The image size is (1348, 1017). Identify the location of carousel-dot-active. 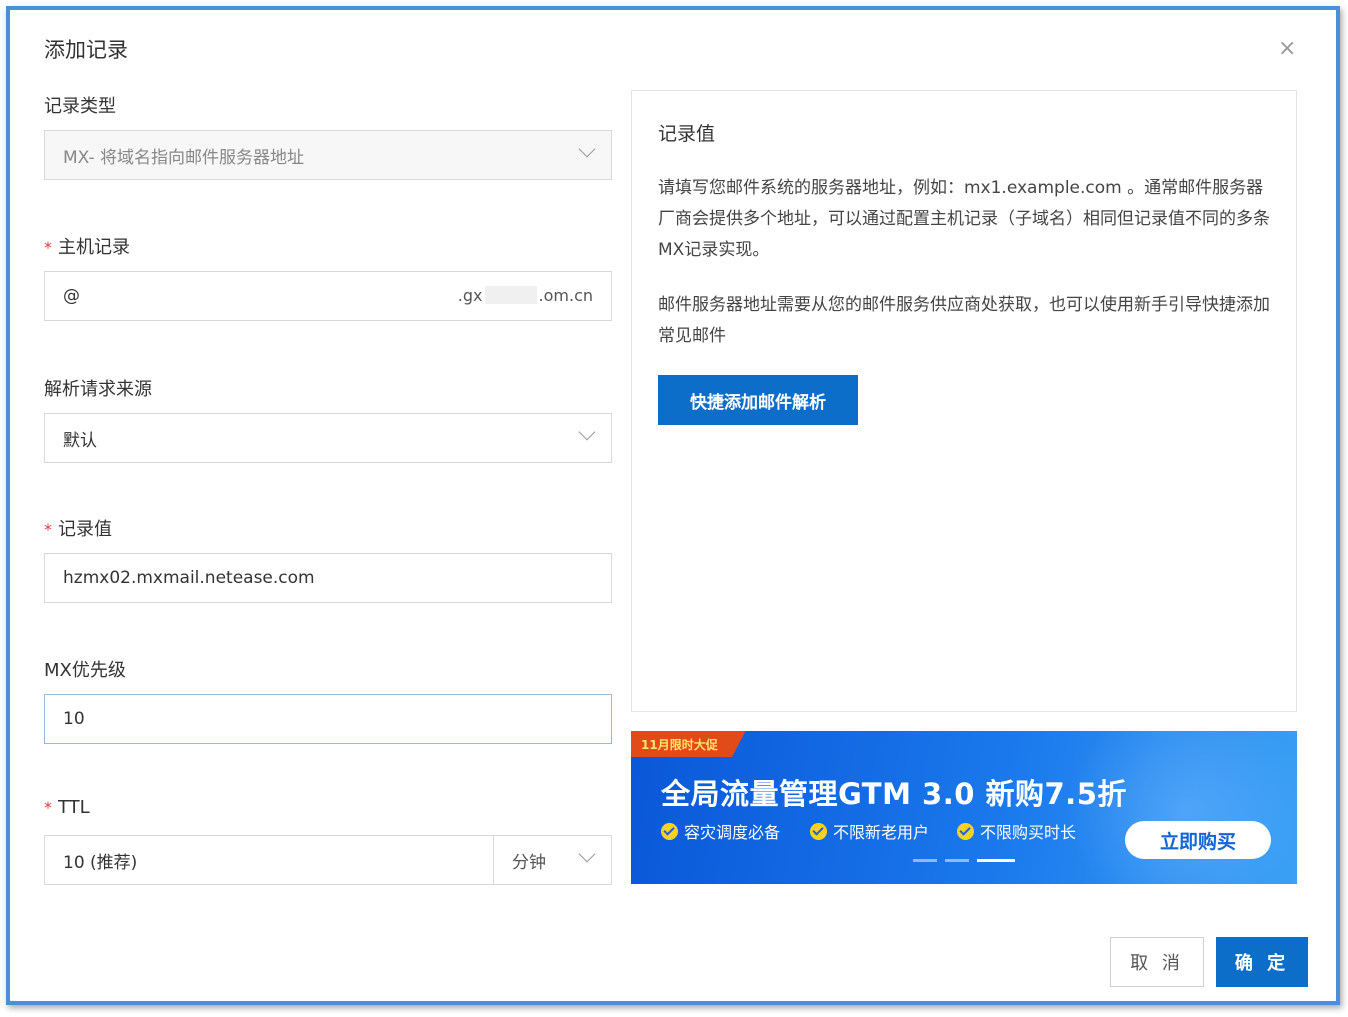
(996, 860).